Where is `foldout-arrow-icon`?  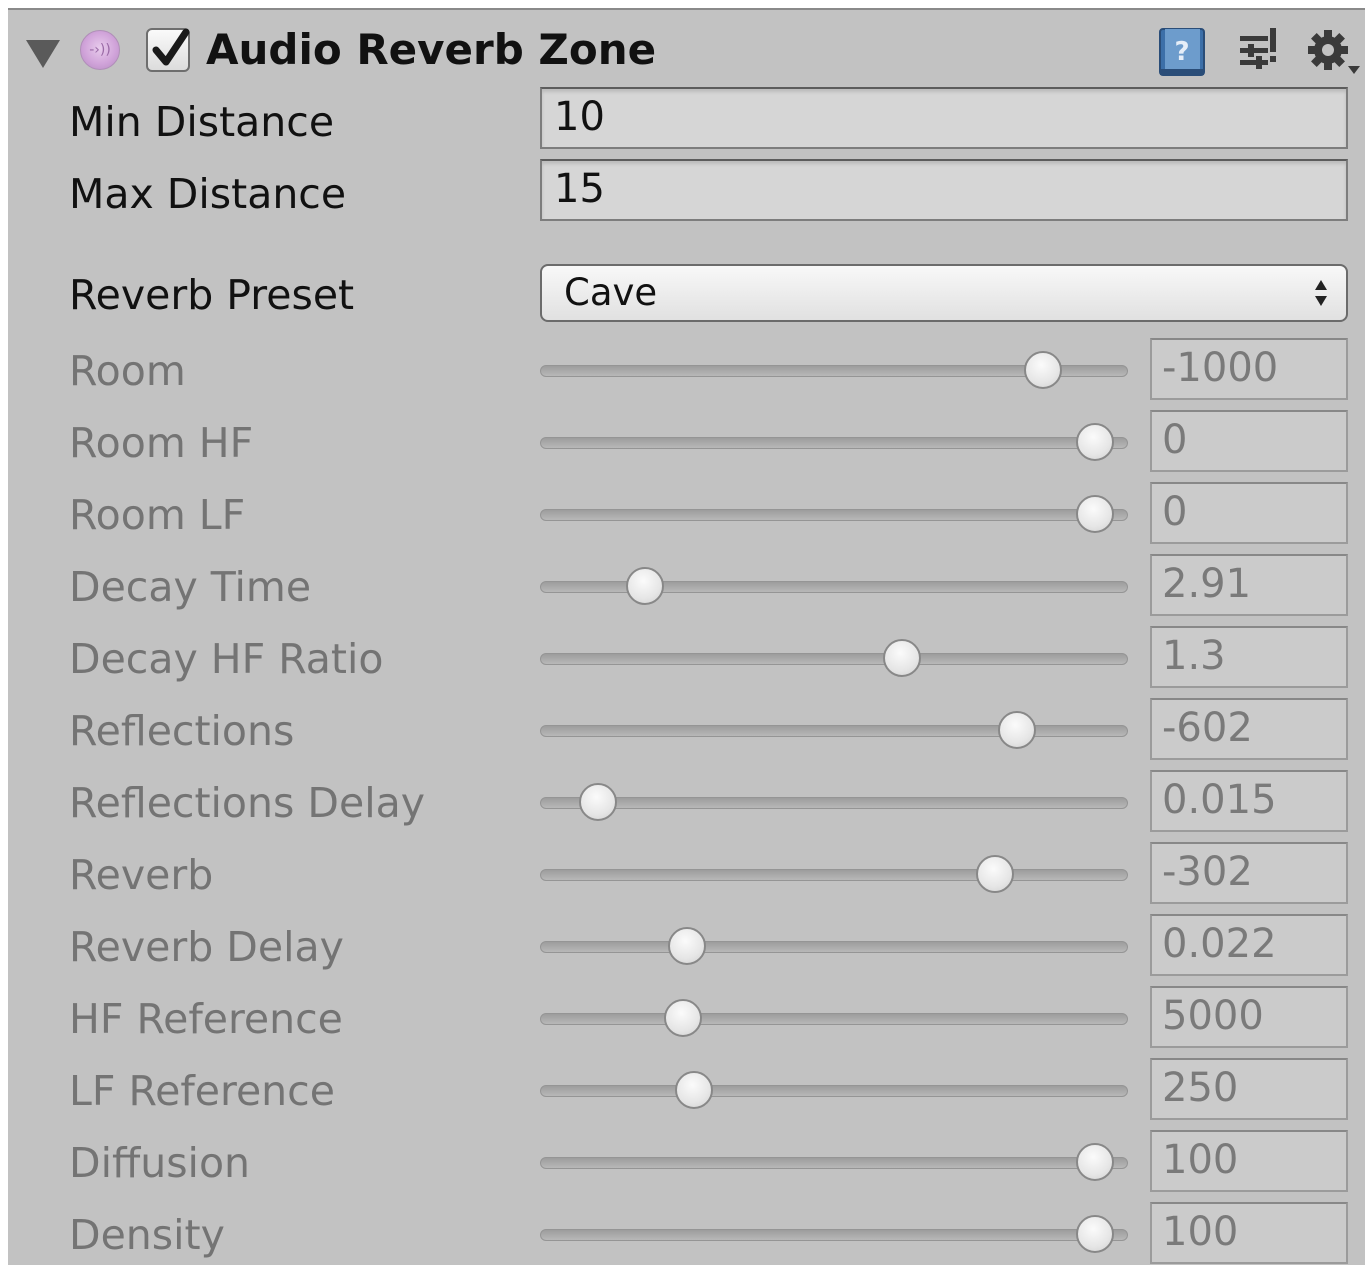 foldout-arrow-icon is located at coordinates (43, 54).